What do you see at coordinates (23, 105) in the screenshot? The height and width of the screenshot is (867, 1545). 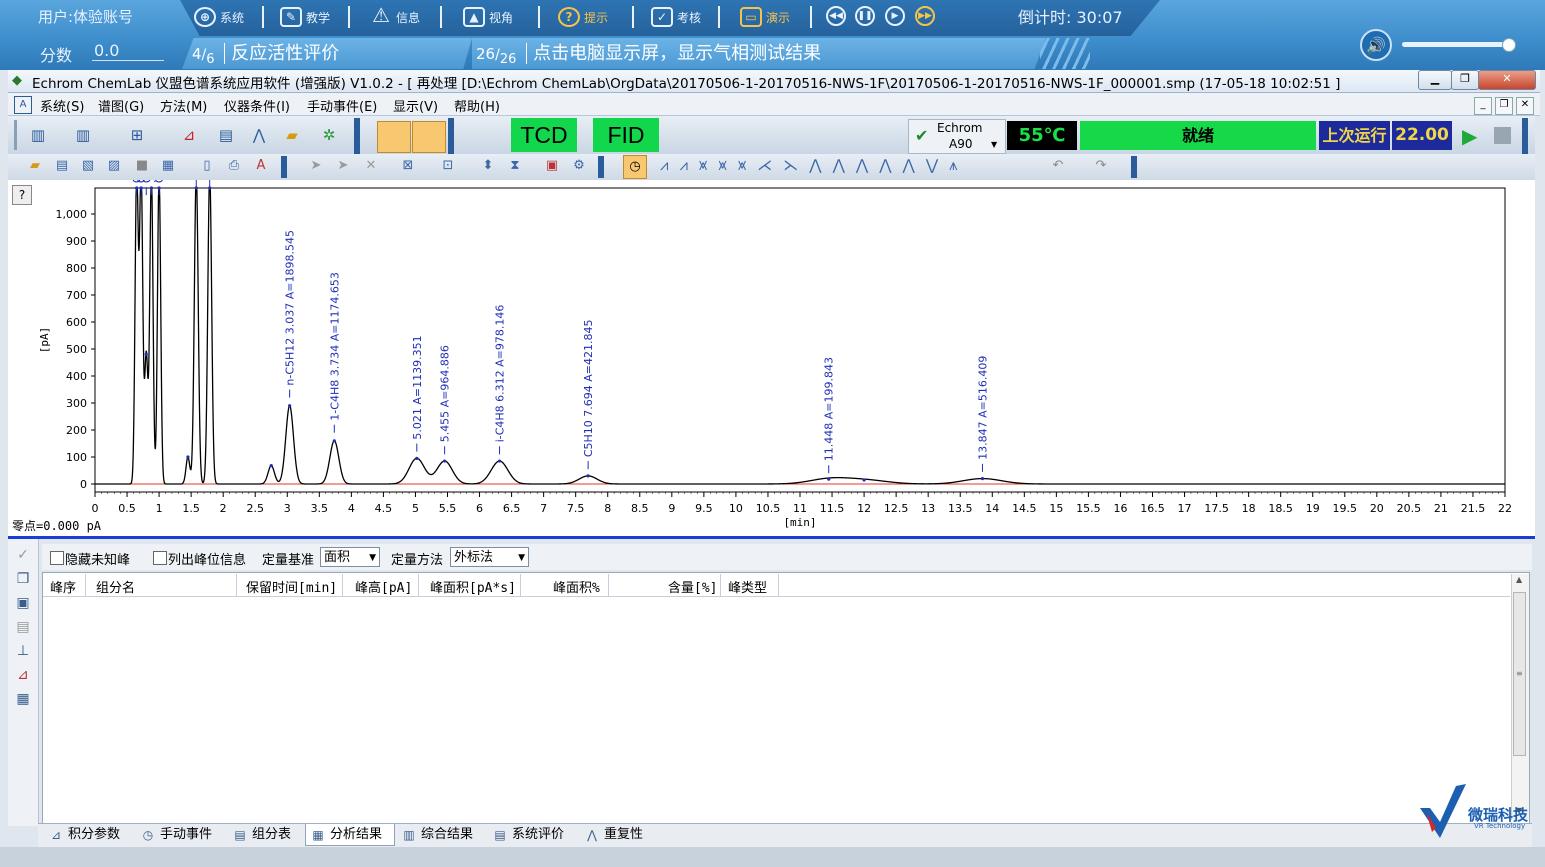 I see `app-menu-icon: A` at bounding box center [23, 105].